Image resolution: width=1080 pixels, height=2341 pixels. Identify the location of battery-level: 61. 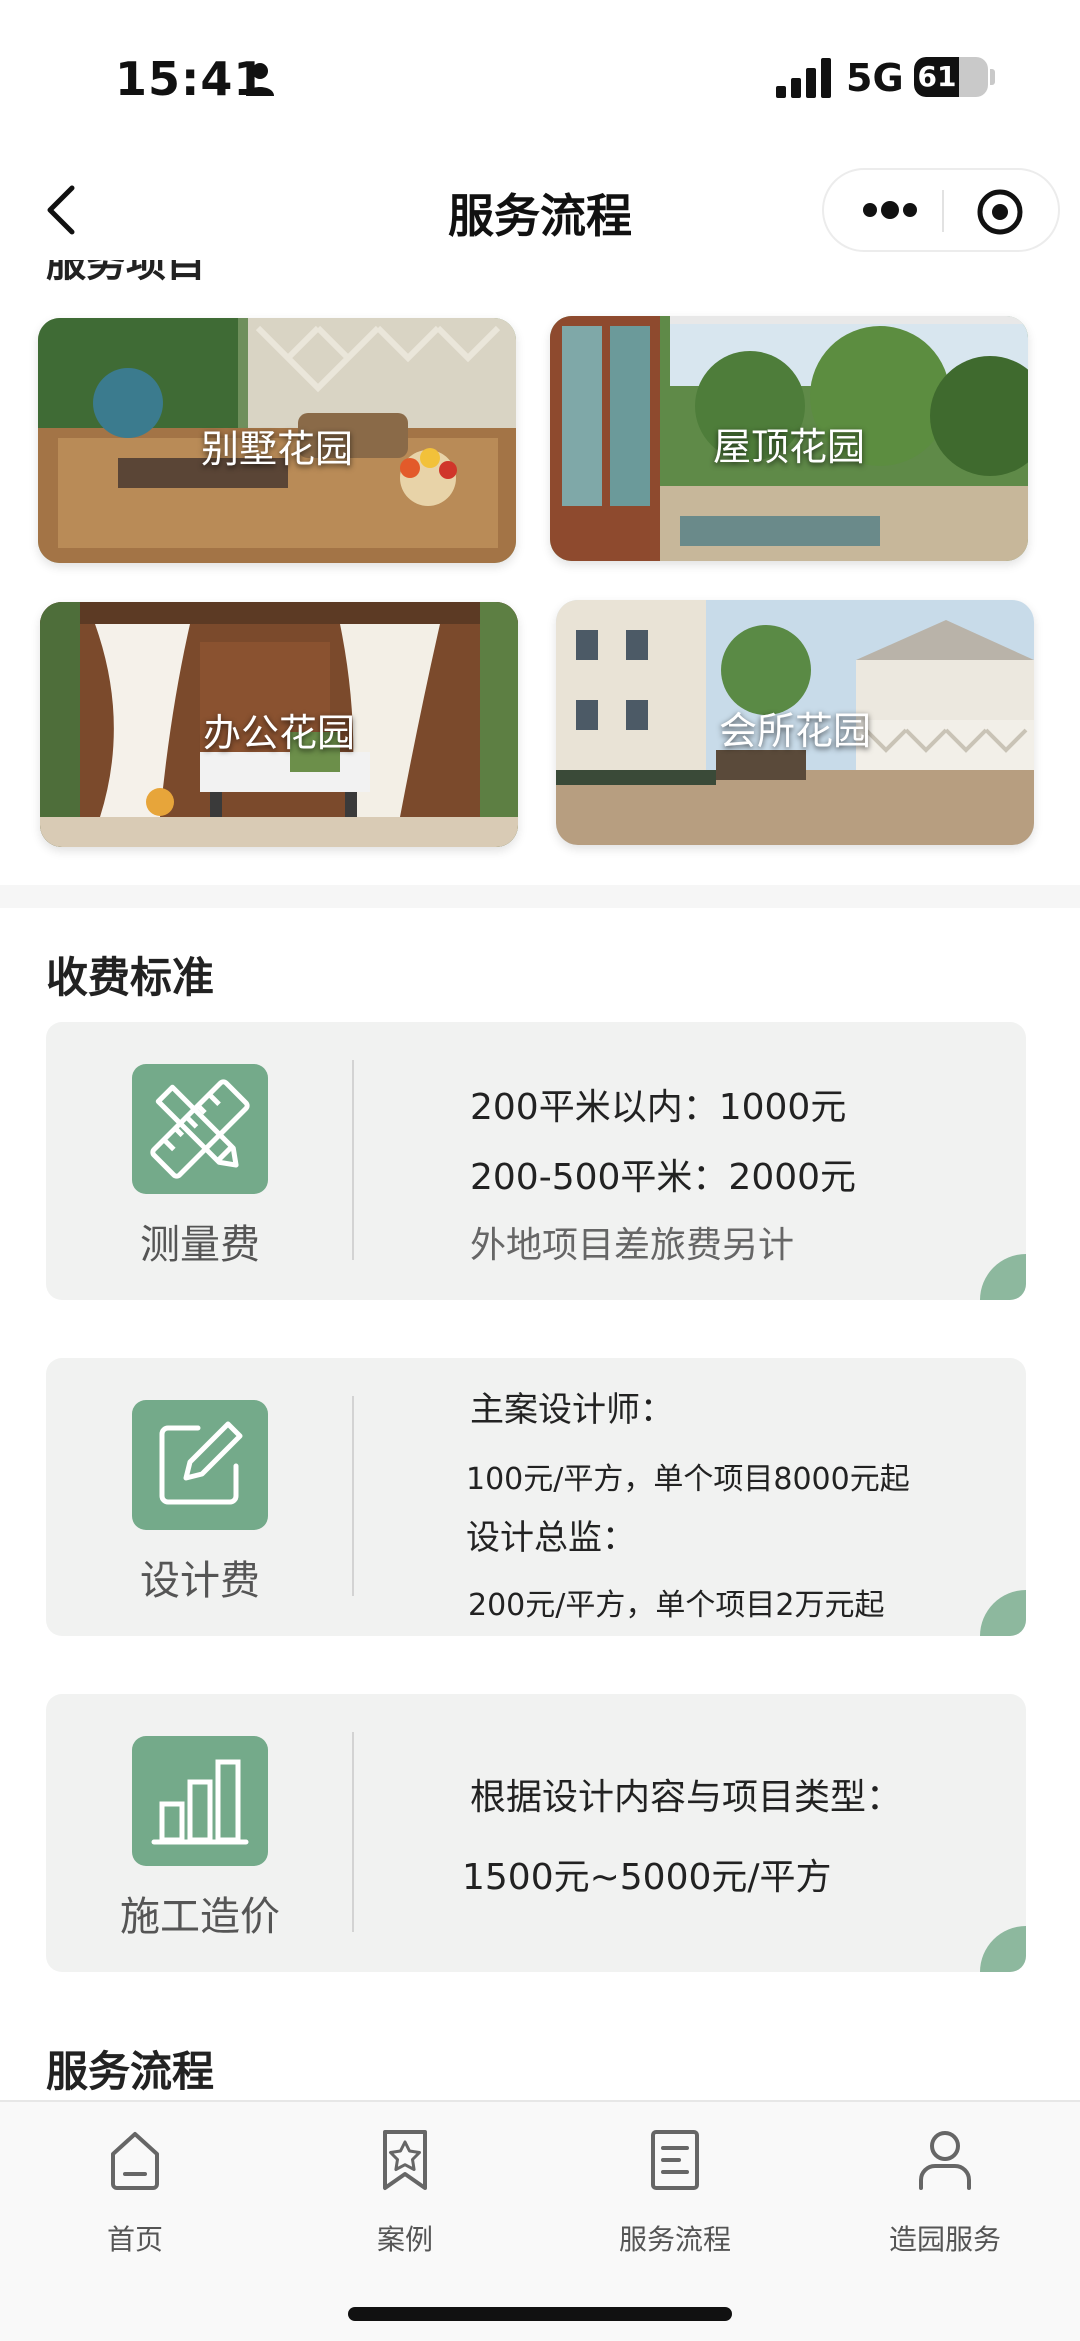
(937, 76).